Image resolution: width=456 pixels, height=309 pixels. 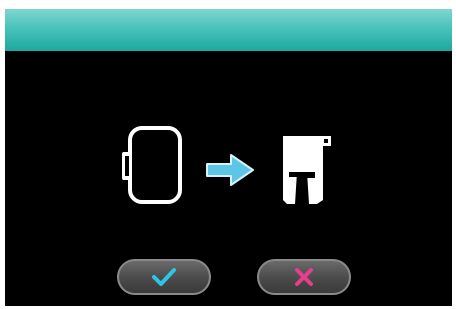 I want to click on presser-foot-icon, so click(x=307, y=166).